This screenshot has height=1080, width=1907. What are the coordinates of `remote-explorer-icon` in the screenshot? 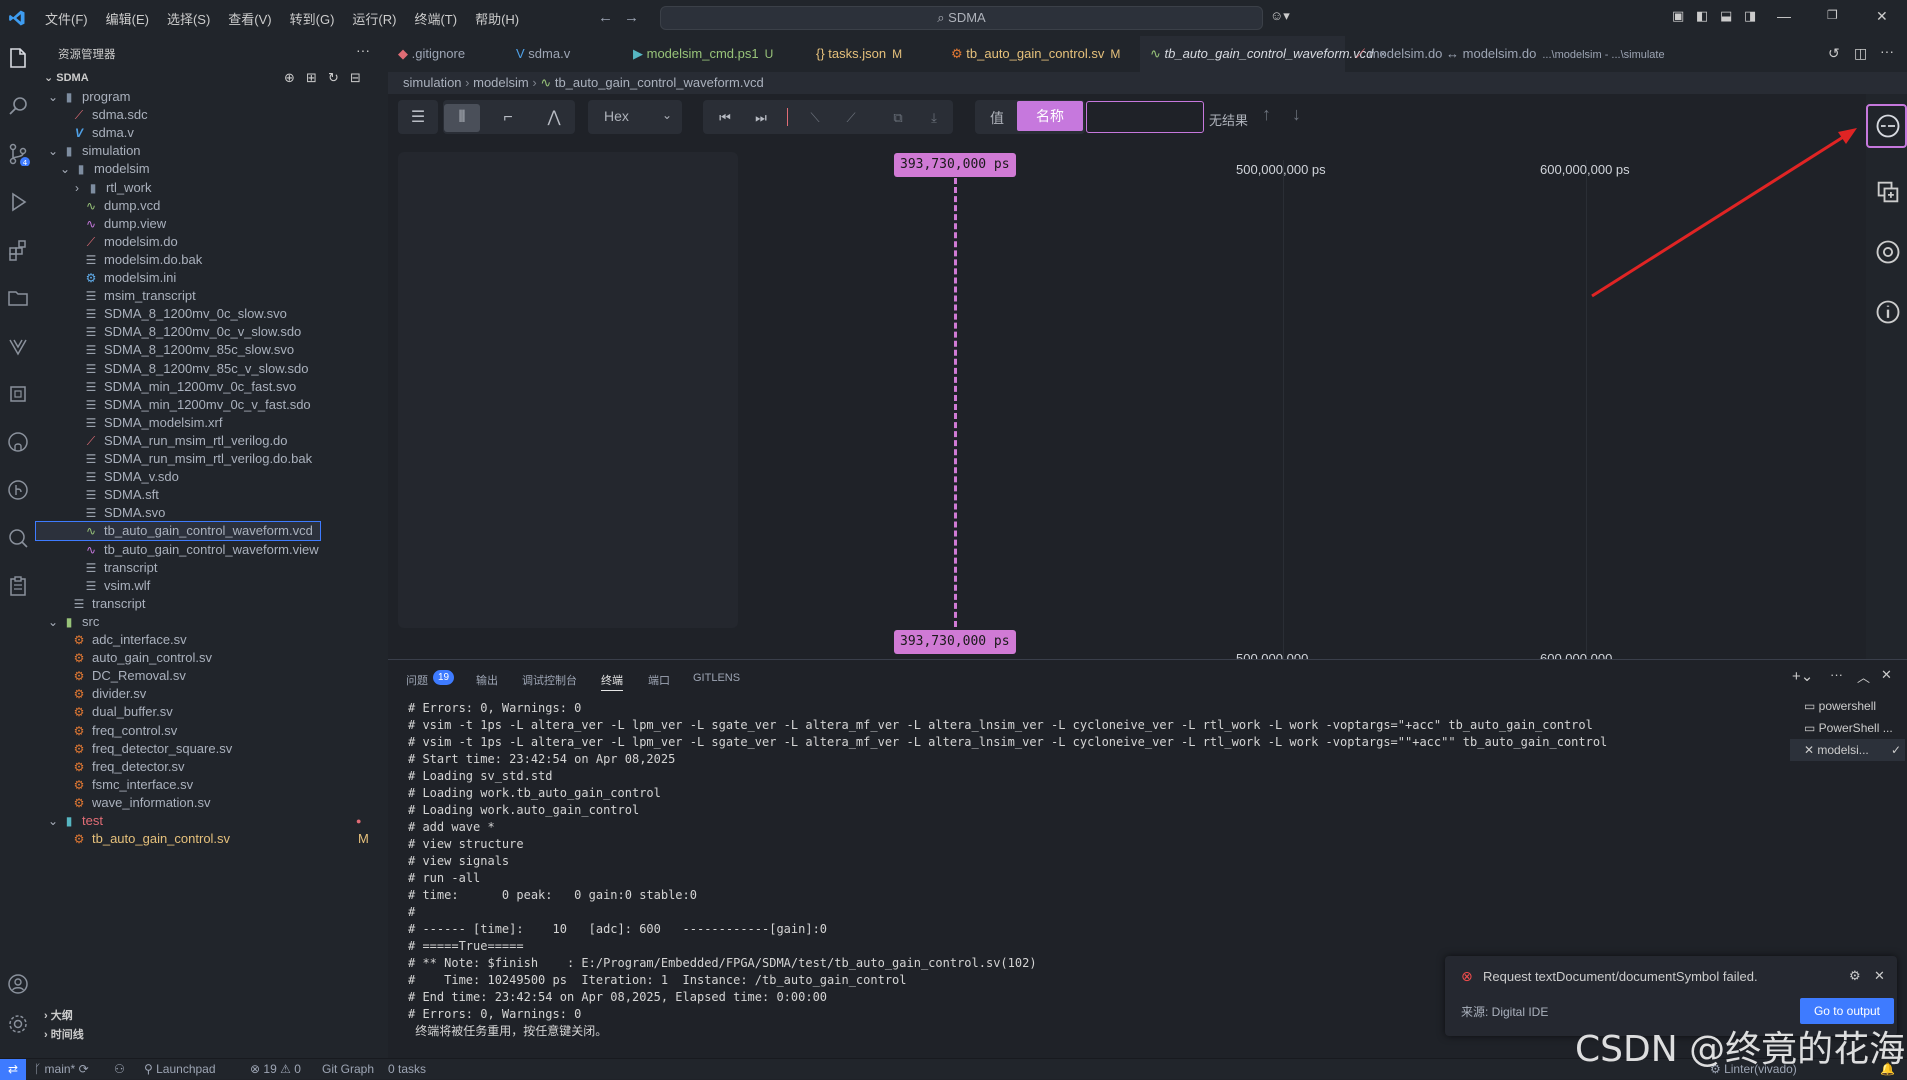 It's located at (18, 538).